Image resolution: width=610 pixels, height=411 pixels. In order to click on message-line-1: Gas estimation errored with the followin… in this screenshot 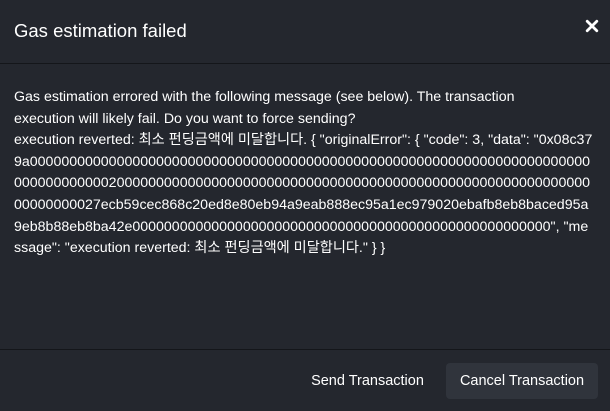, I will do `click(264, 97)`.